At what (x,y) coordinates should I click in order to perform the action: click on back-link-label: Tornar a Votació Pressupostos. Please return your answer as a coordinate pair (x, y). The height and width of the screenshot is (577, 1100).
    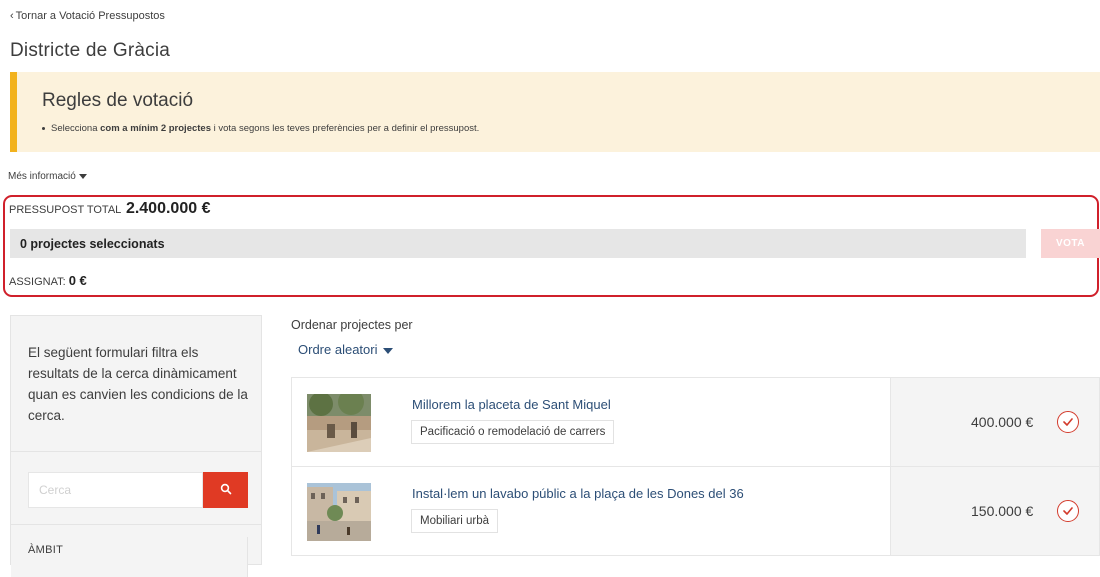
    Looking at the image, I should click on (90, 16).